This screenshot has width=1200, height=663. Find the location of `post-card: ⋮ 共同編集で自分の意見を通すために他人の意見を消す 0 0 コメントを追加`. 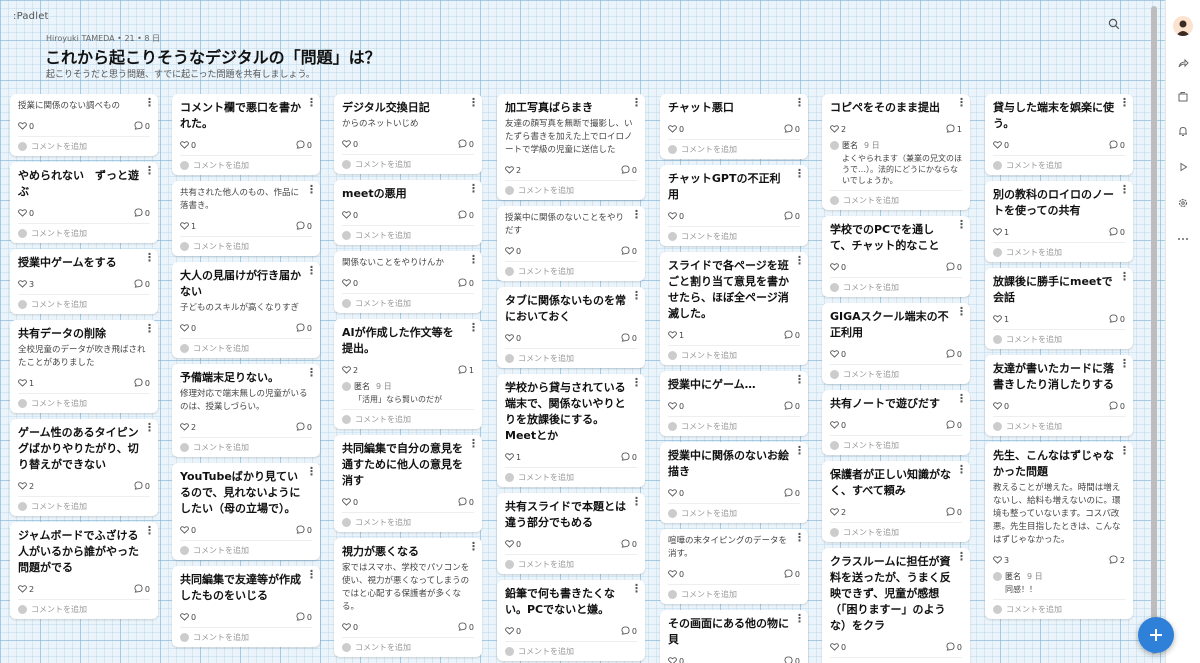

post-card: ⋮ 共同編集で自分の意見を通すために他人の意見を消す 0 0 コメントを追加 is located at coordinates (408, 483).